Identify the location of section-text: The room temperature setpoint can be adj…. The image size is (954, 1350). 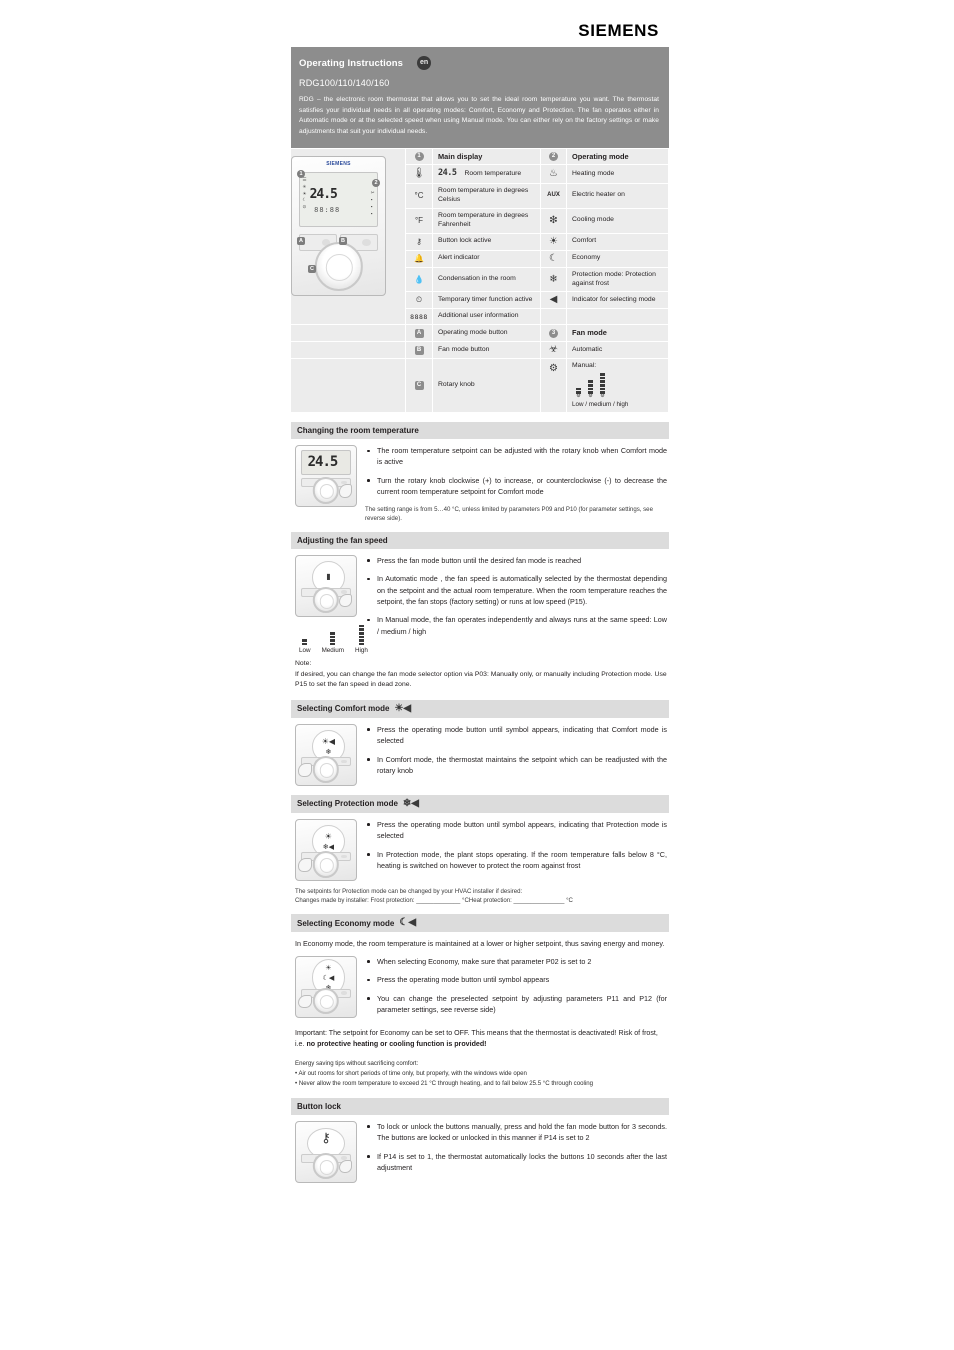
(516, 484).